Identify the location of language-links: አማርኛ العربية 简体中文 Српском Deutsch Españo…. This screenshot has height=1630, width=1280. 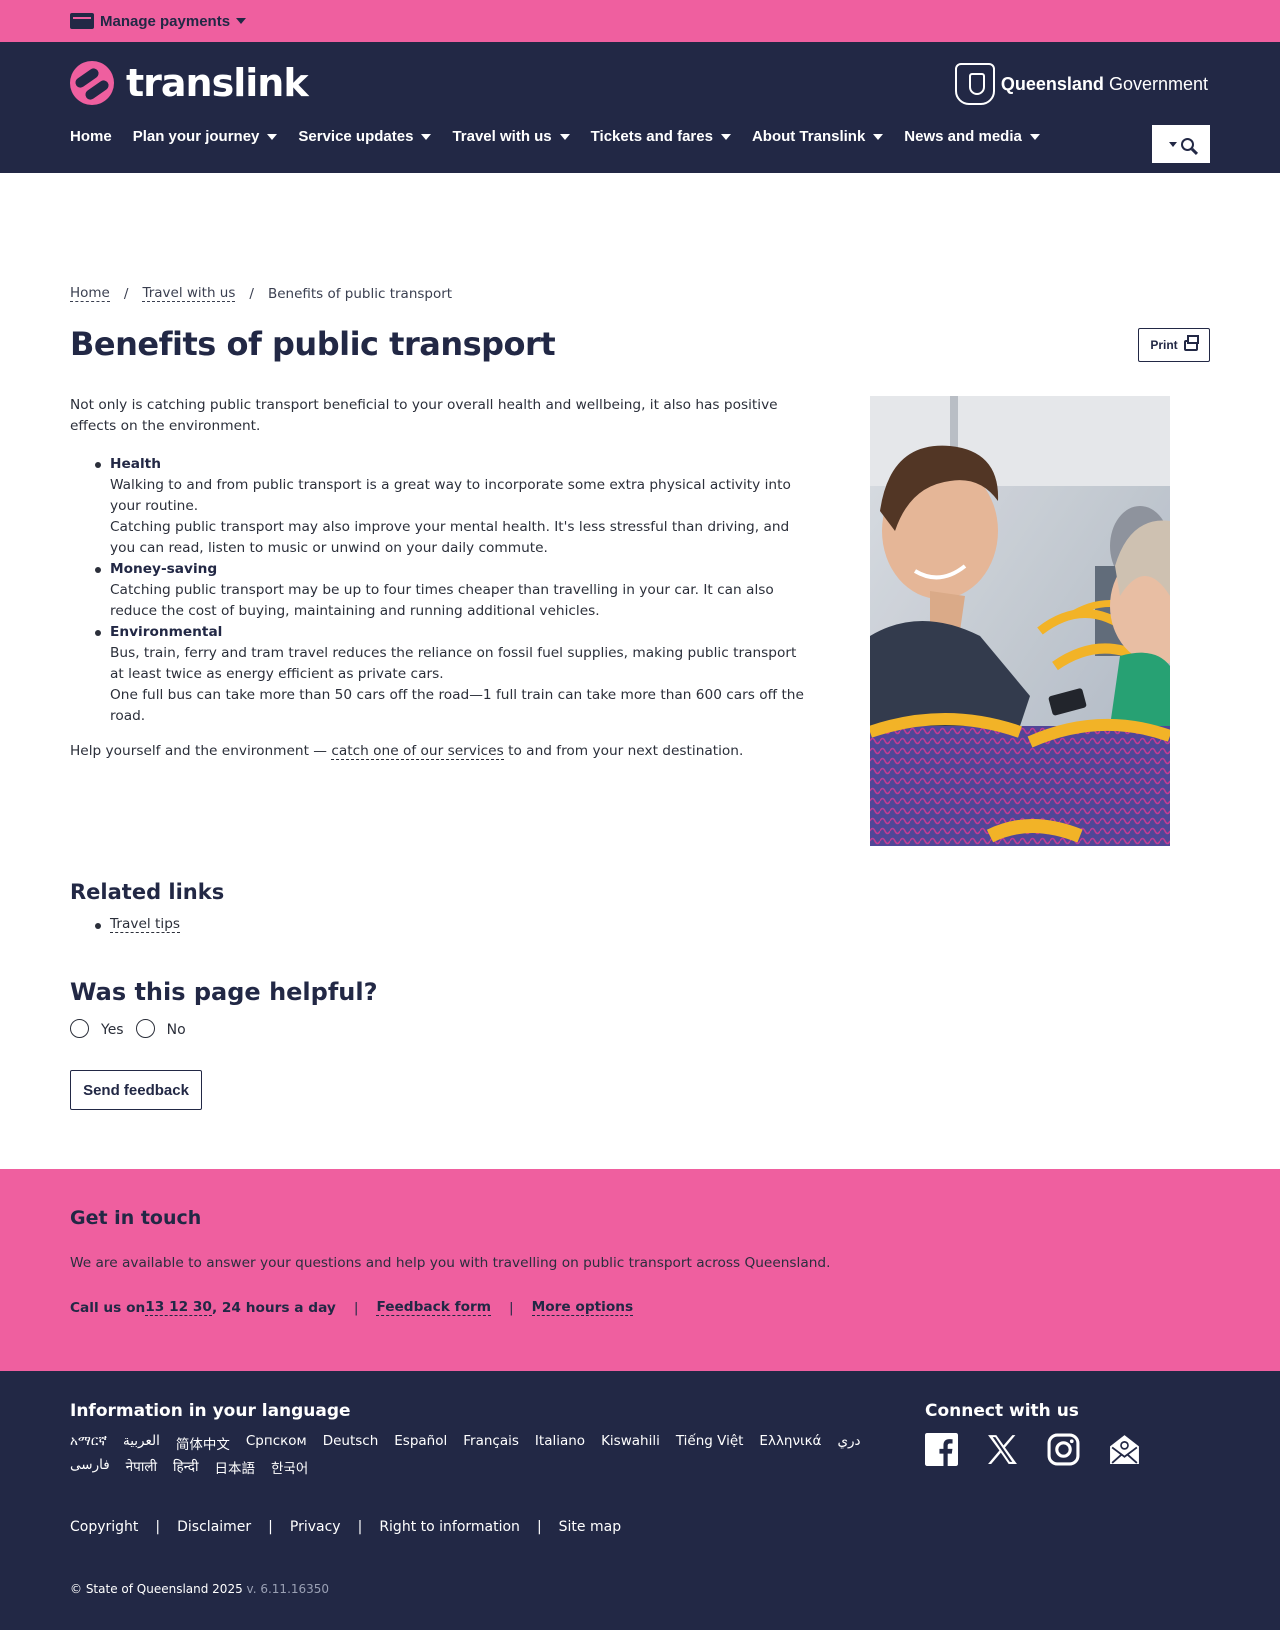
(480, 1455).